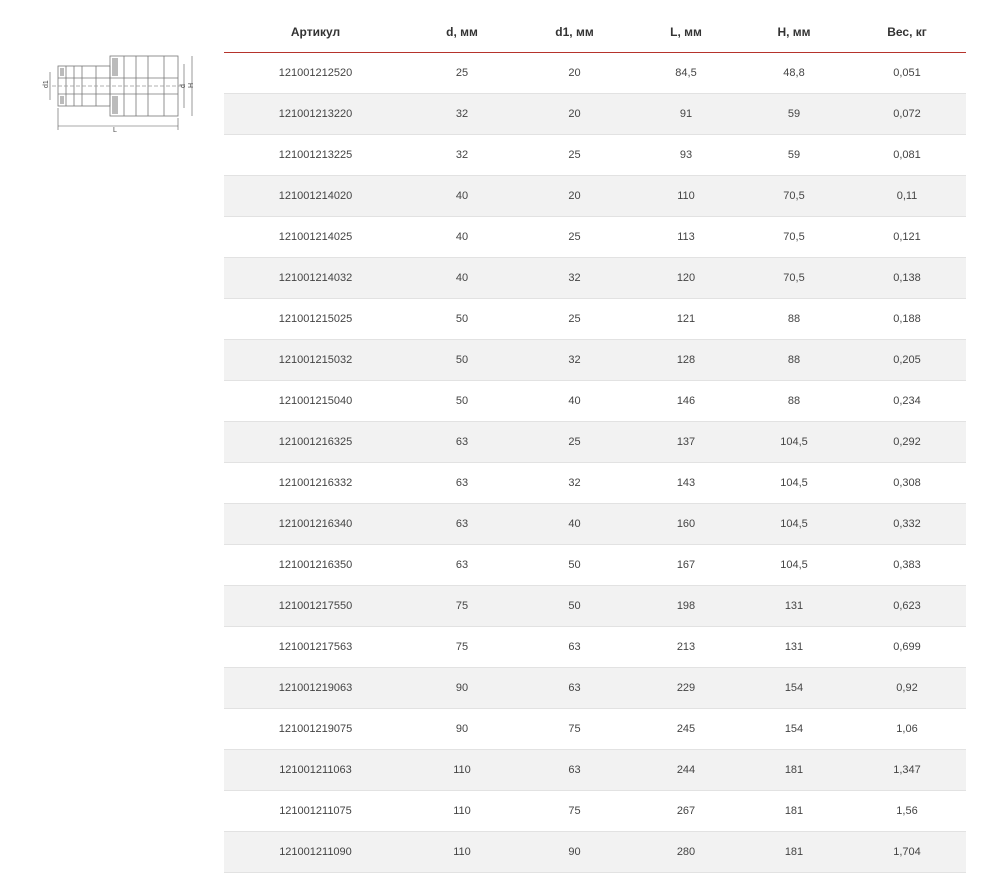  What do you see at coordinates (595, 319) in the screenshot?
I see `table-row: 121001215025 50 25 121 88 0,188` at bounding box center [595, 319].